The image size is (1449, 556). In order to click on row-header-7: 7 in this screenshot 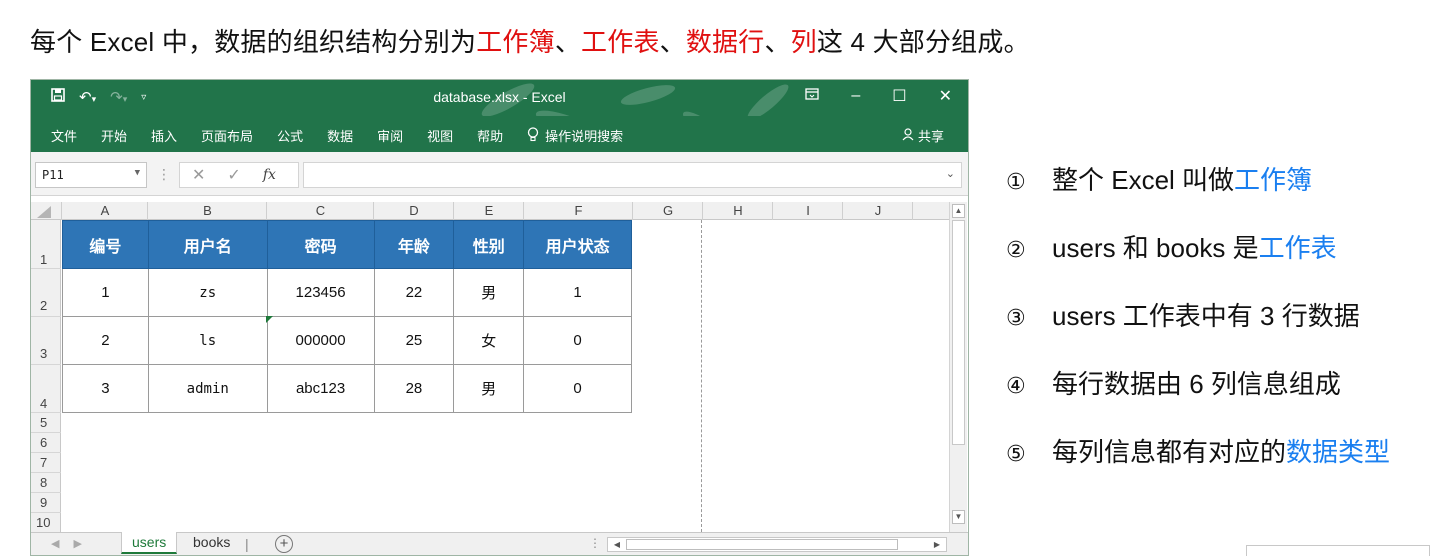, I will do `click(46, 462)`.